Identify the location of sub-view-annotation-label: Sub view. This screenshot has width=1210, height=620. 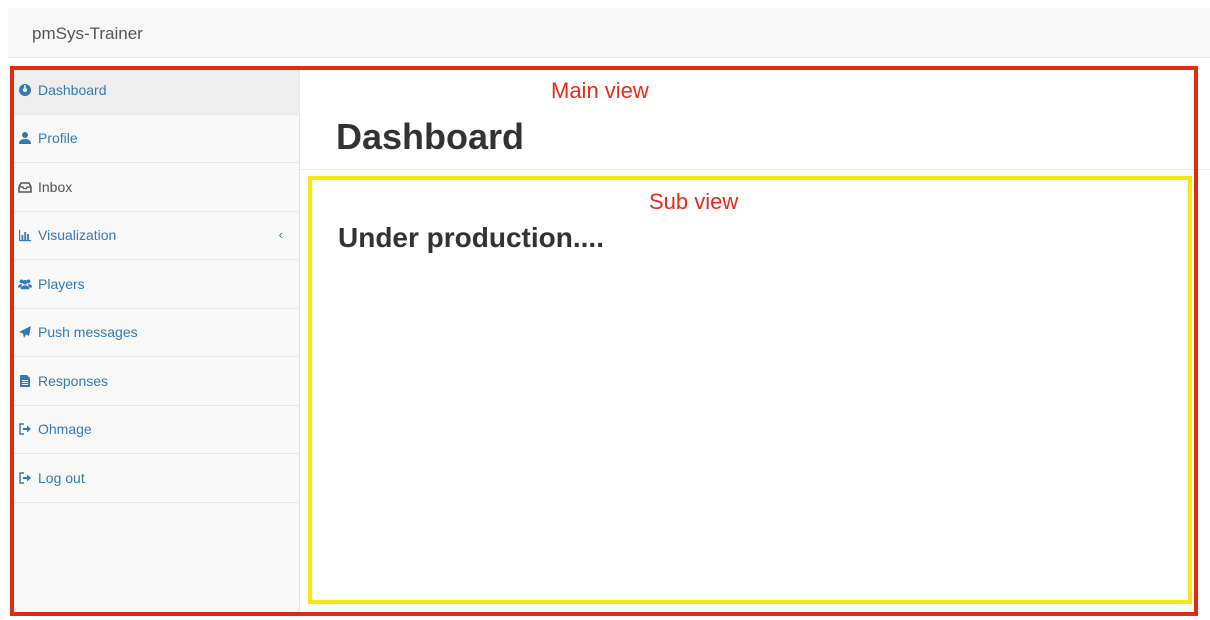
(694, 201).